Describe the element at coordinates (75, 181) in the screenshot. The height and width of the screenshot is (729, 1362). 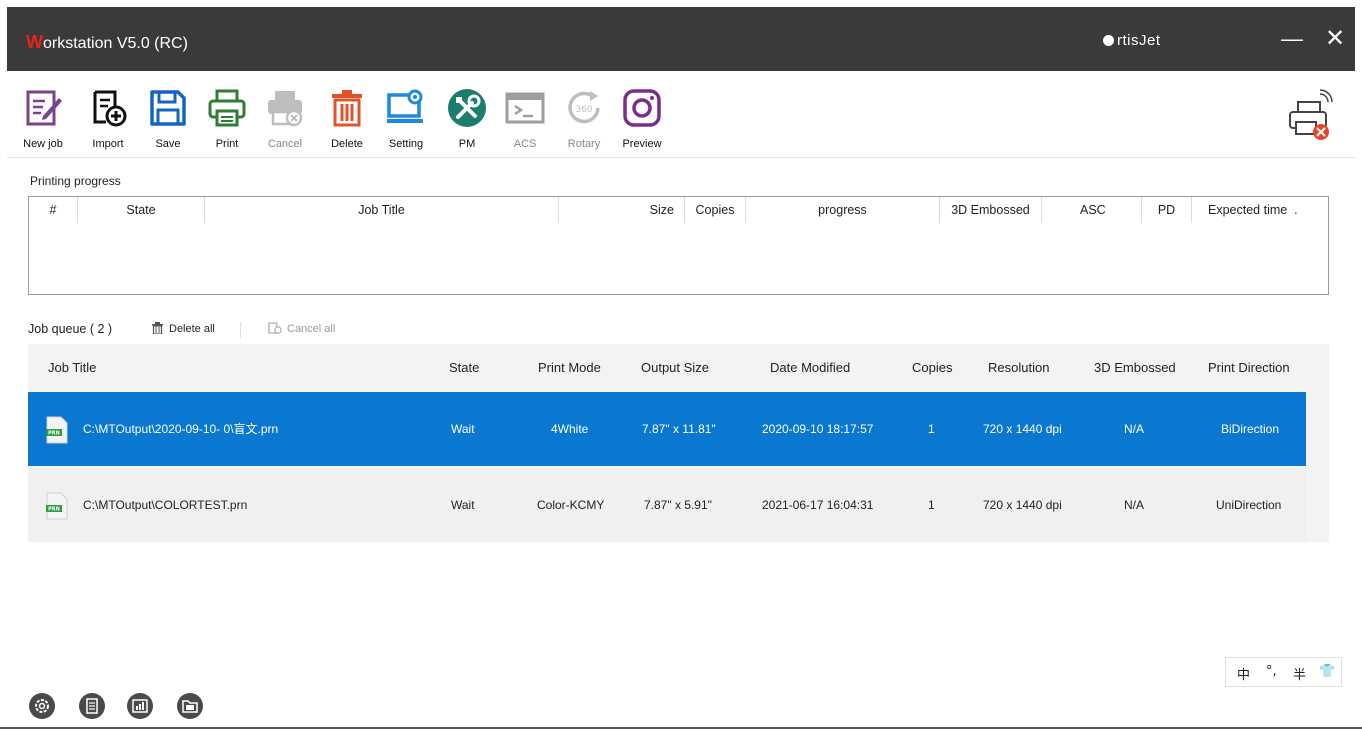
I see `printing-progress-label: Printing progress` at that location.